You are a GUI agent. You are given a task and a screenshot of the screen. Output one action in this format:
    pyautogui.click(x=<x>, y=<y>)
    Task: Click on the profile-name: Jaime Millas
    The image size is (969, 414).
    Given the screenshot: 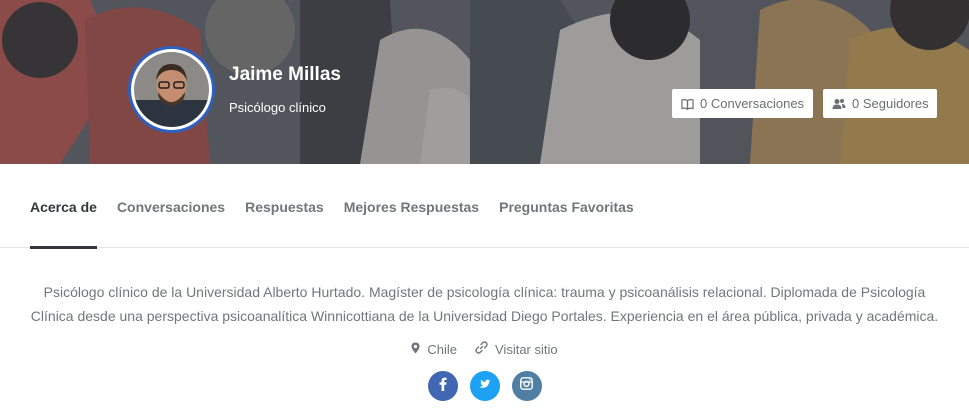 What is the action you would take?
    pyautogui.click(x=285, y=74)
    